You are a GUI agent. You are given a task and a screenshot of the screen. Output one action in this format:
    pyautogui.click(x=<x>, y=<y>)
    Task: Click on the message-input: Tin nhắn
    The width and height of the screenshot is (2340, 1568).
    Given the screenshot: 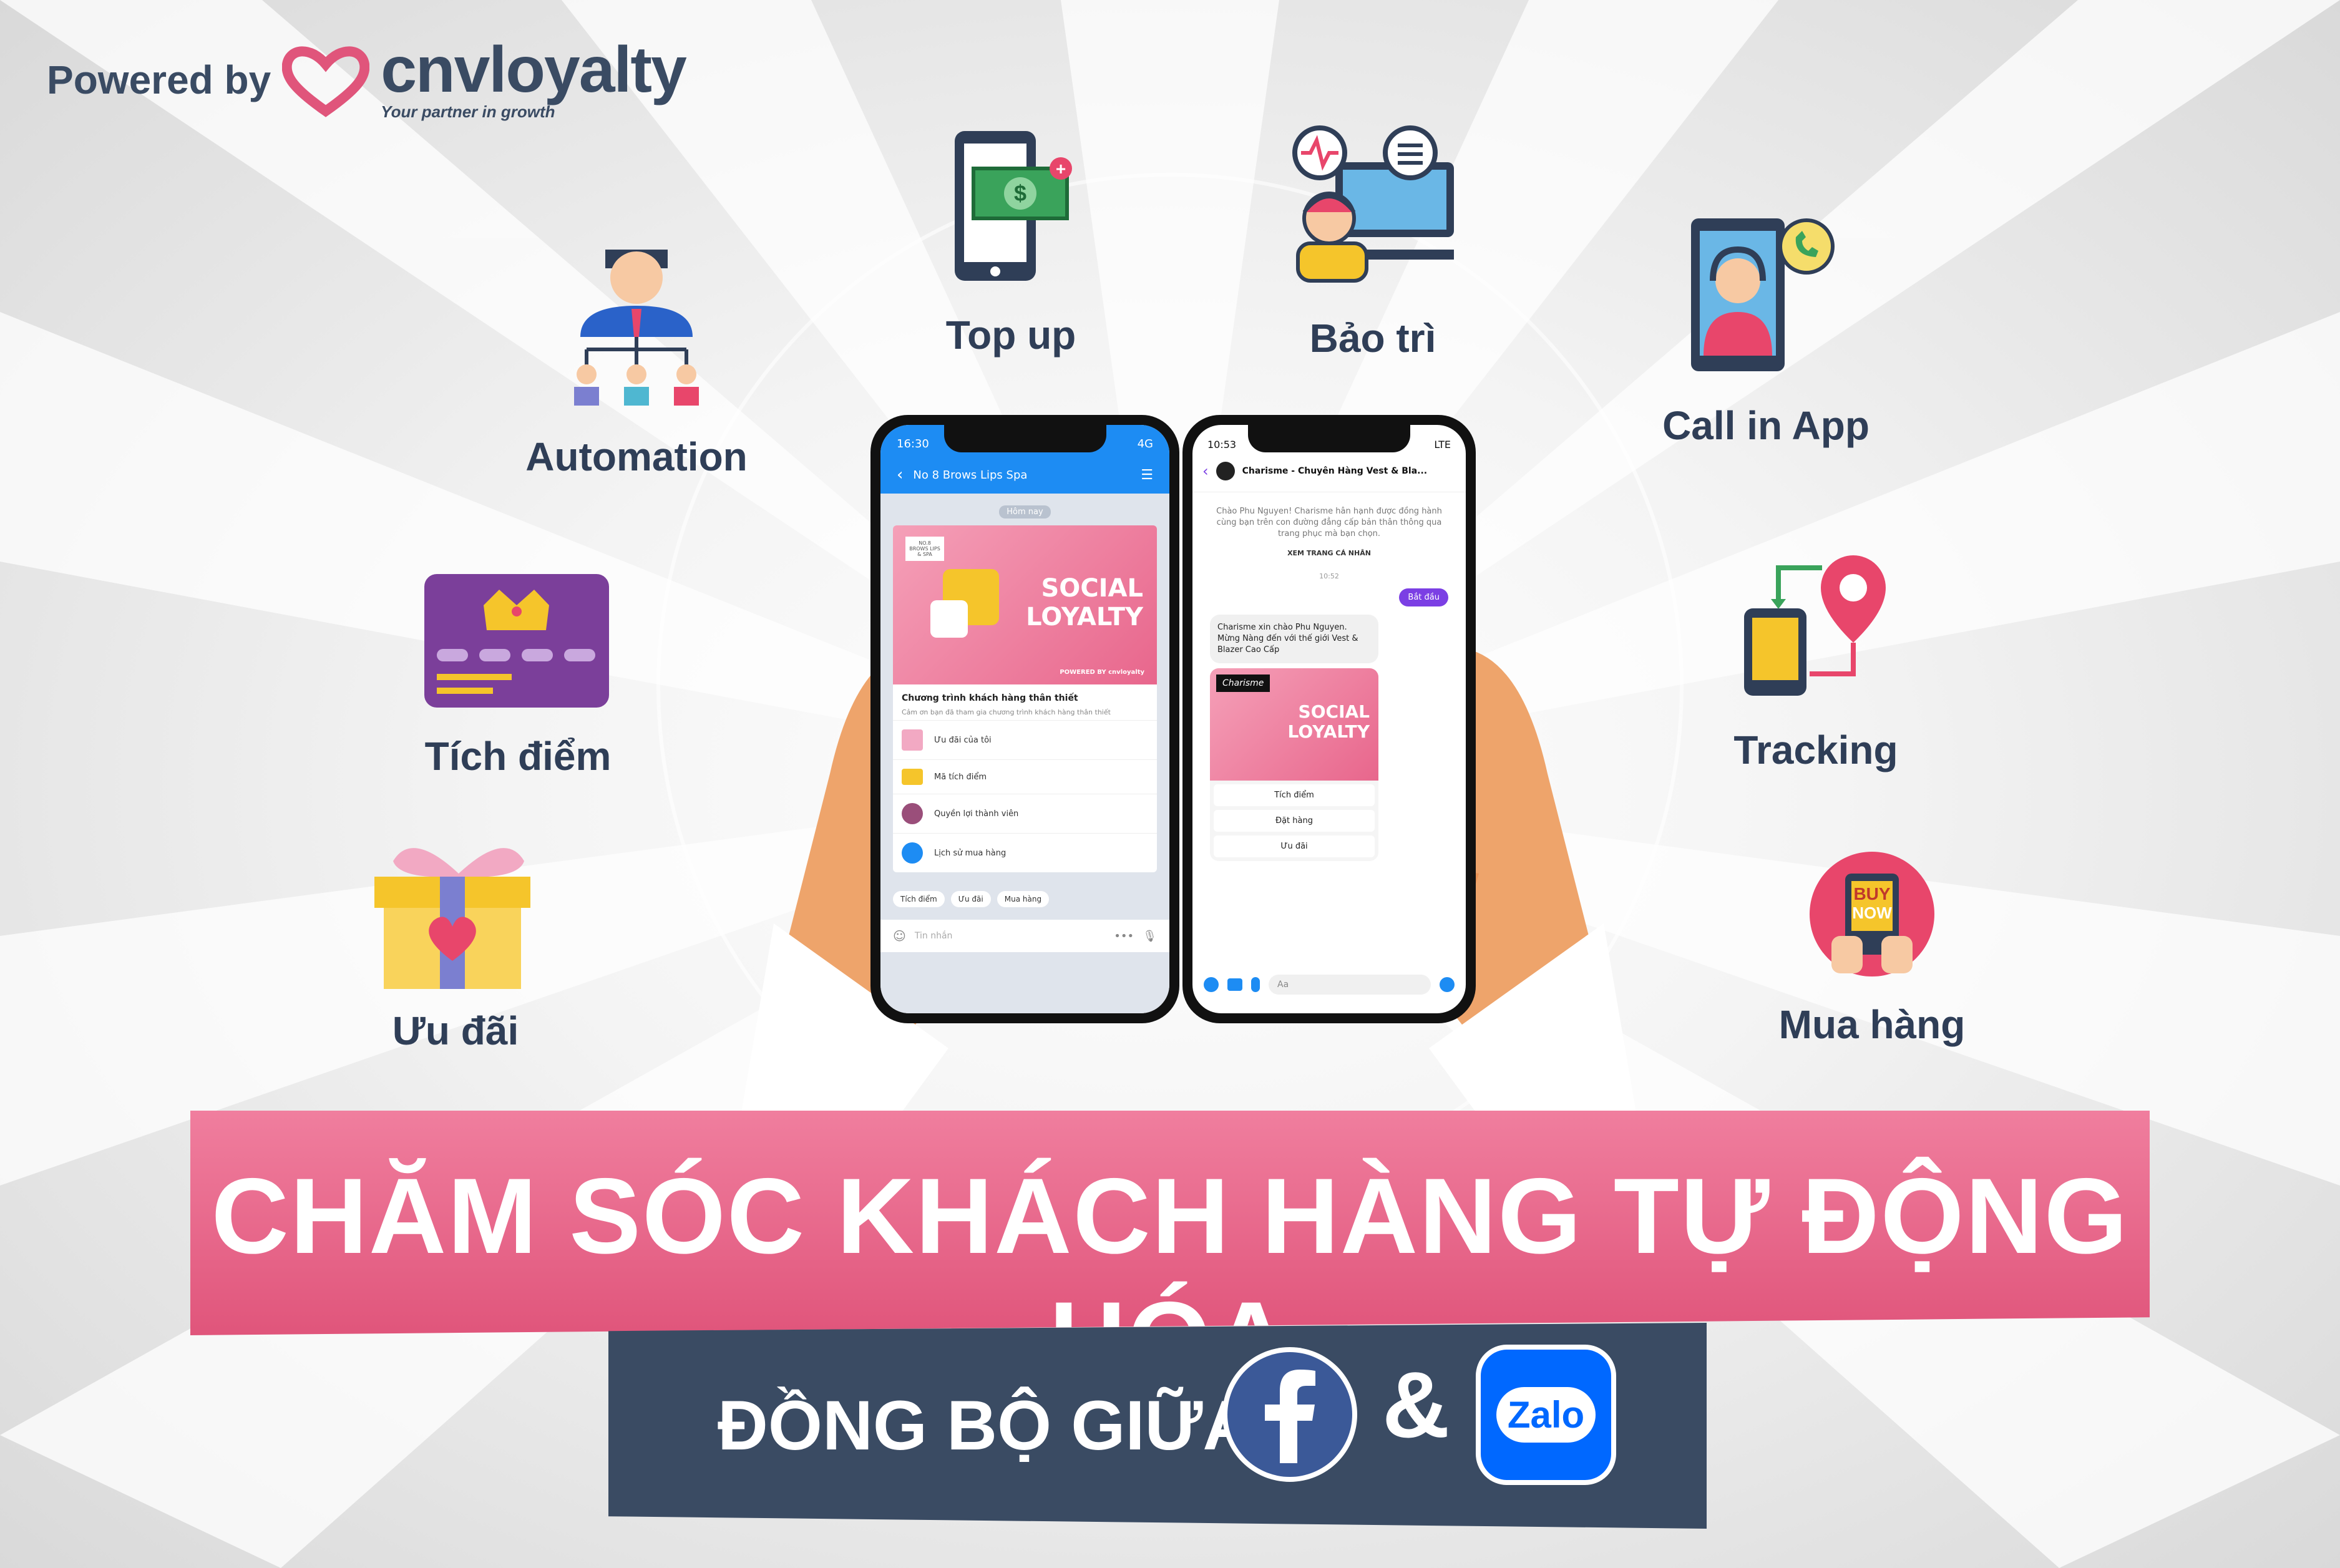 What is the action you would take?
    pyautogui.click(x=1010, y=936)
    